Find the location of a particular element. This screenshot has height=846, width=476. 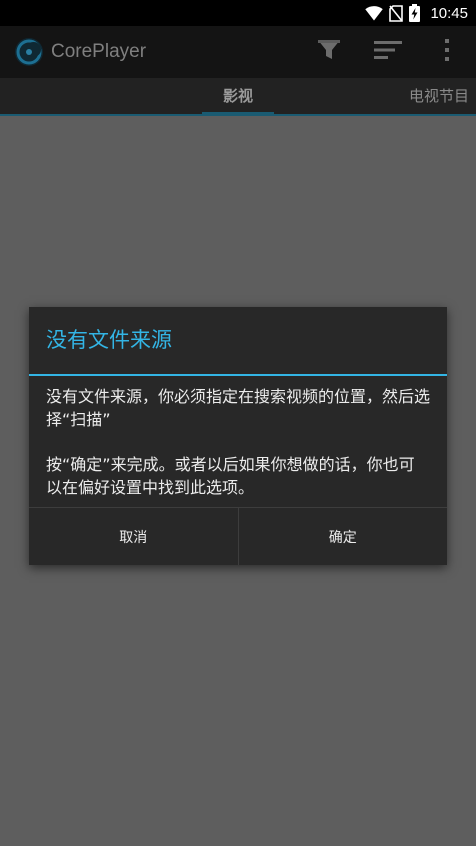

sort-icon is located at coordinates (387, 52).